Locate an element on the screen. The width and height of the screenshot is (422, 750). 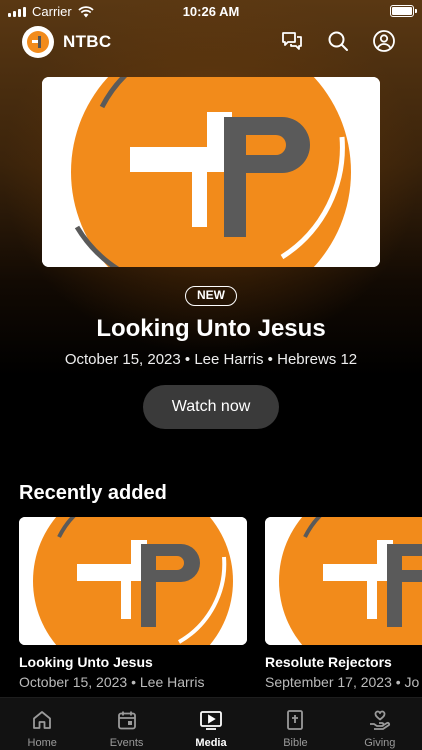
tab-bible: Bible is located at coordinates (295, 724).